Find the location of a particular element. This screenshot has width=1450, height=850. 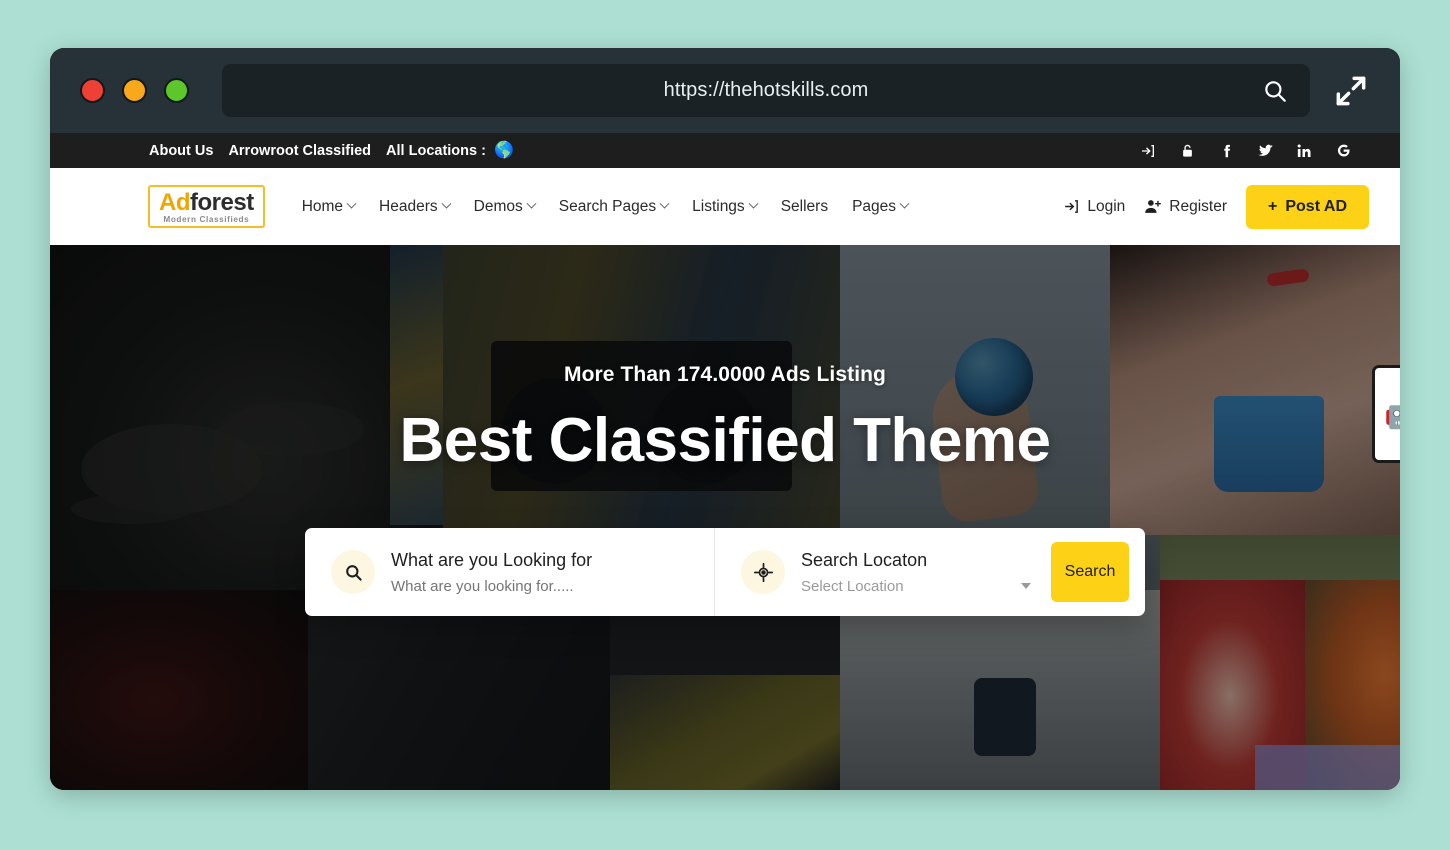

minimize-button is located at coordinates (134, 90).